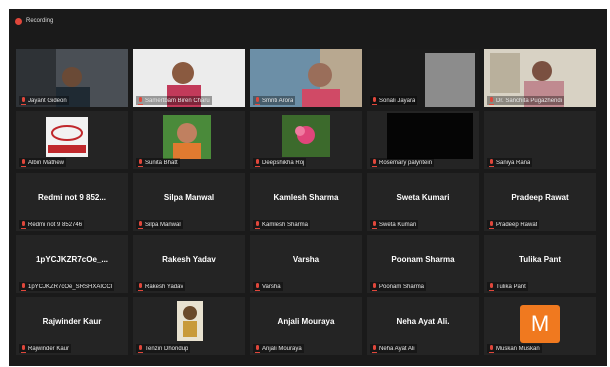 The width and height of the screenshot is (610, 367). Describe the element at coordinates (394, 224) in the screenshot. I see `participant-name-label: Sweta Kumari` at that location.